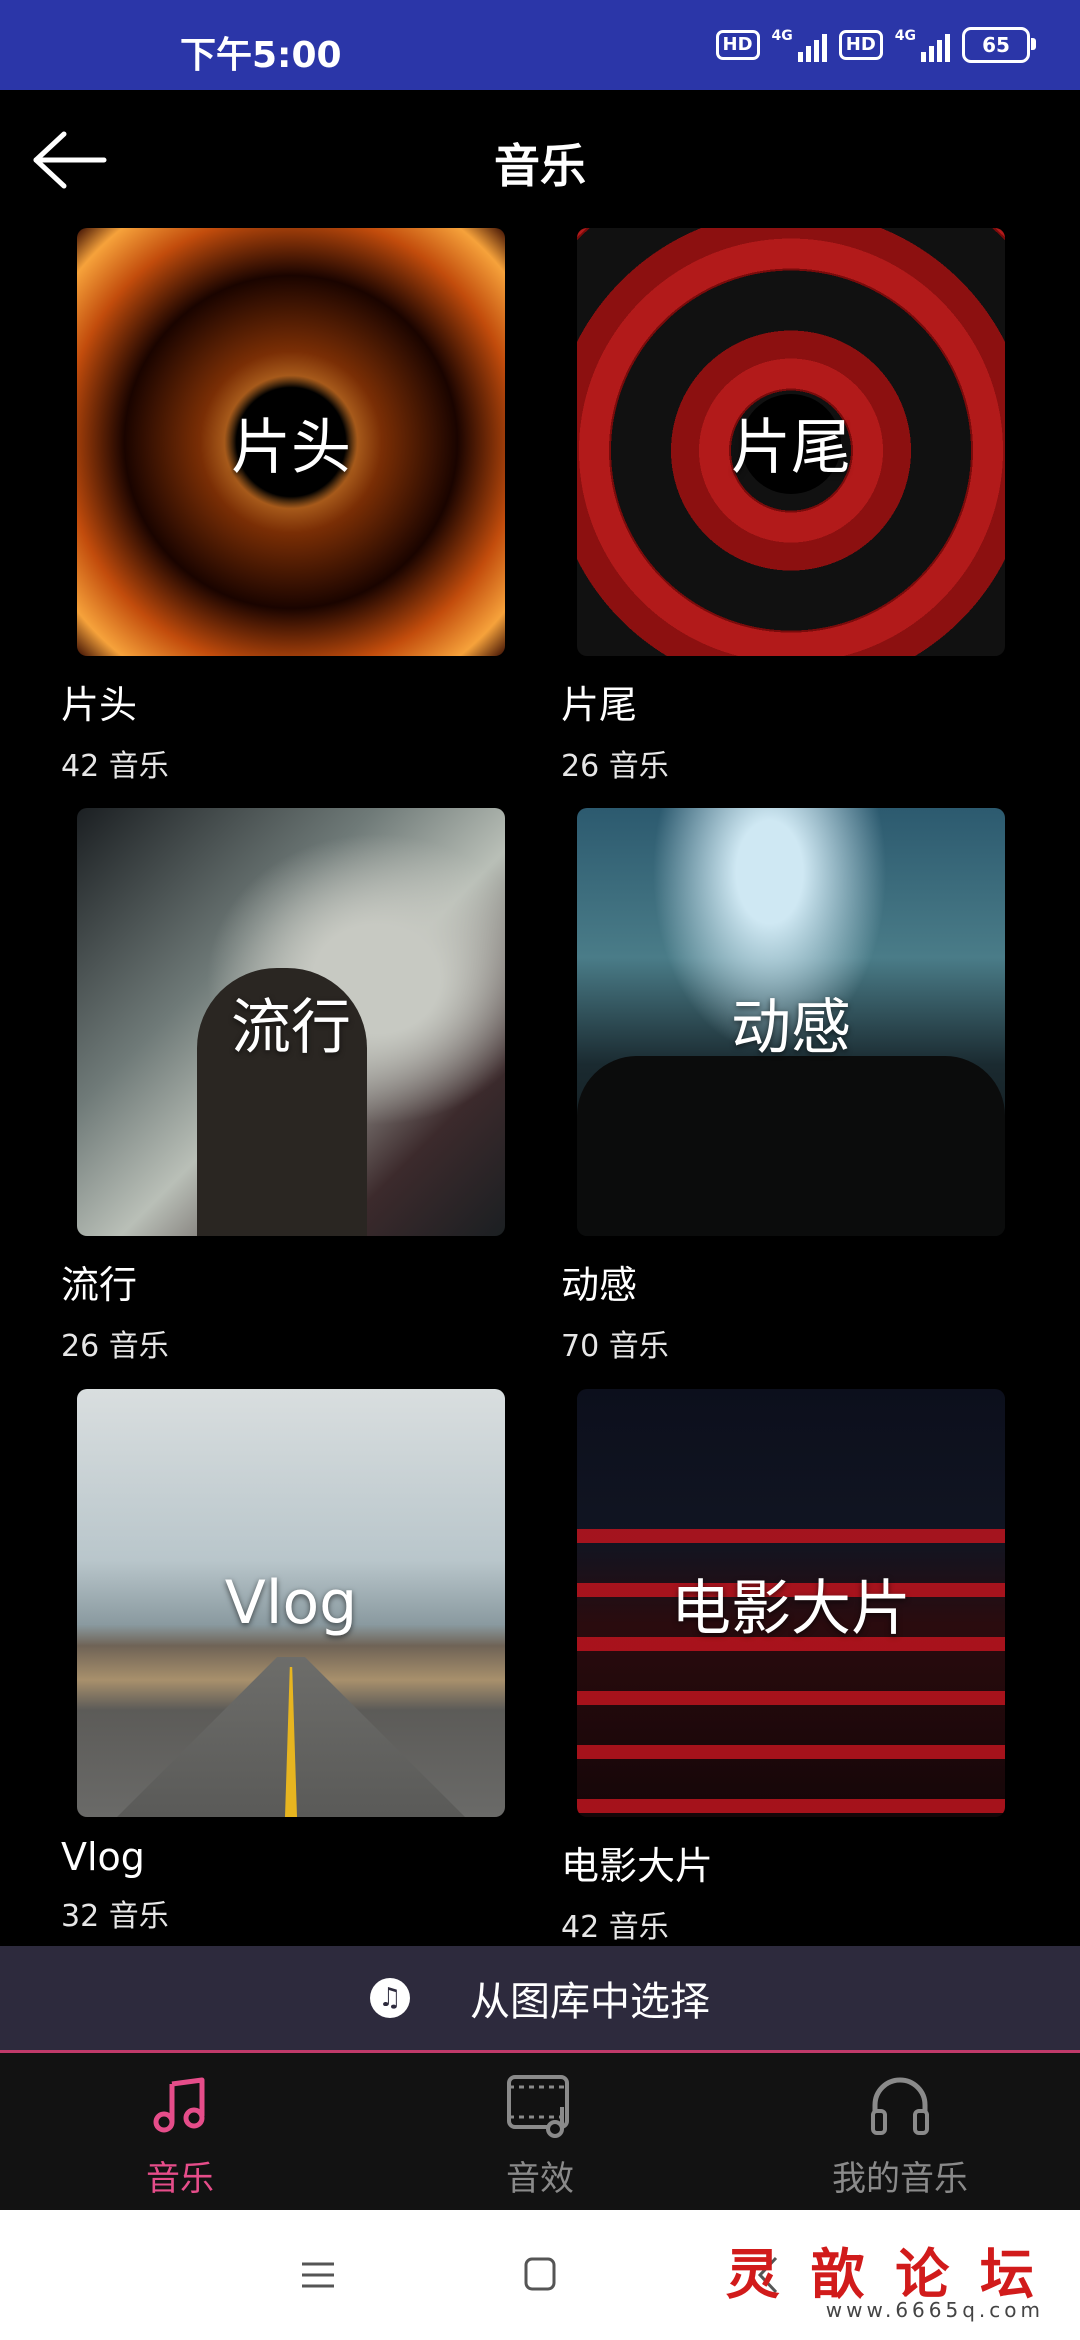 This screenshot has width=1080, height=2340. I want to click on music-note-icon: ♫, so click(390, 1998).